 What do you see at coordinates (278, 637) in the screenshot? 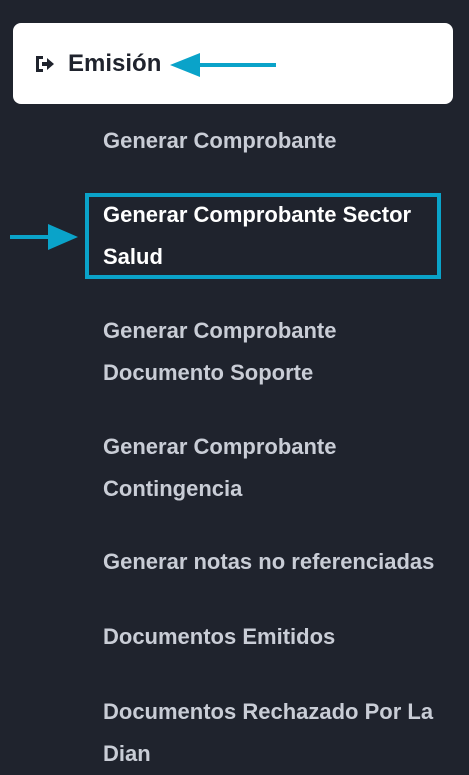
I see `menu-item-documentos-emitidos: Documentos Emitidos` at bounding box center [278, 637].